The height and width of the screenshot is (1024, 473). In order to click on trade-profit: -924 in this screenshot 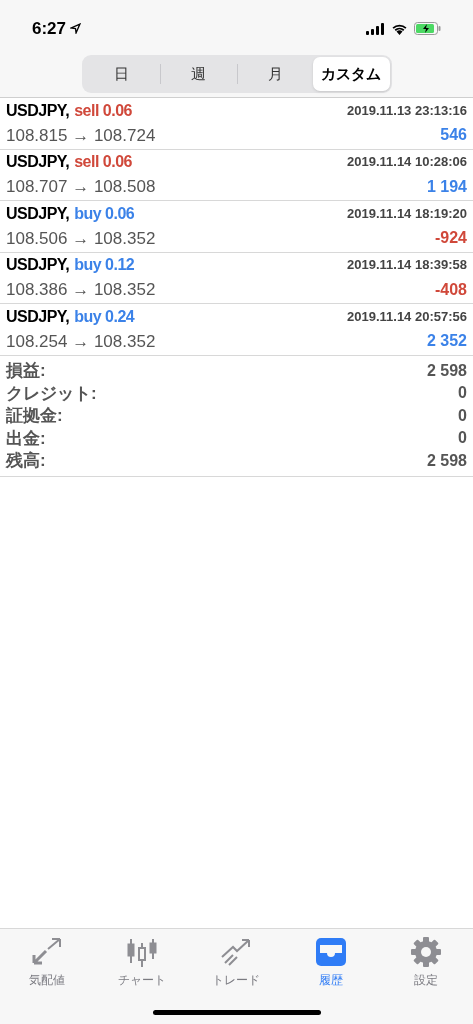, I will do `click(450, 238)`.